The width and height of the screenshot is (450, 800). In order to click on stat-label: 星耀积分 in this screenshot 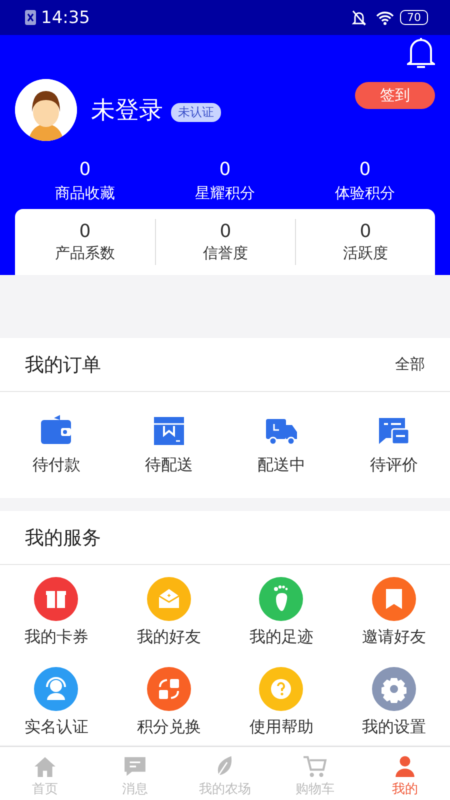, I will do `click(225, 193)`.